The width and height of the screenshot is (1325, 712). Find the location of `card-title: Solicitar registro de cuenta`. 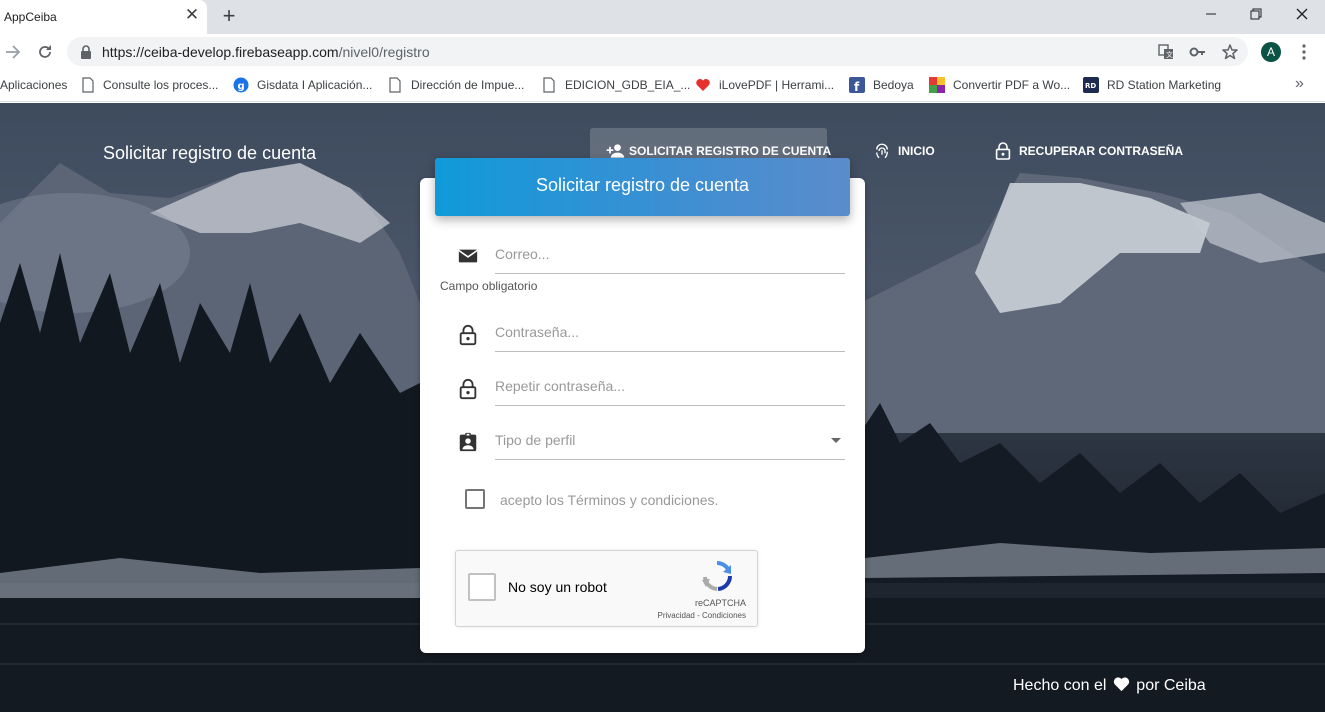

card-title: Solicitar registro de cuenta is located at coordinates (642, 185).